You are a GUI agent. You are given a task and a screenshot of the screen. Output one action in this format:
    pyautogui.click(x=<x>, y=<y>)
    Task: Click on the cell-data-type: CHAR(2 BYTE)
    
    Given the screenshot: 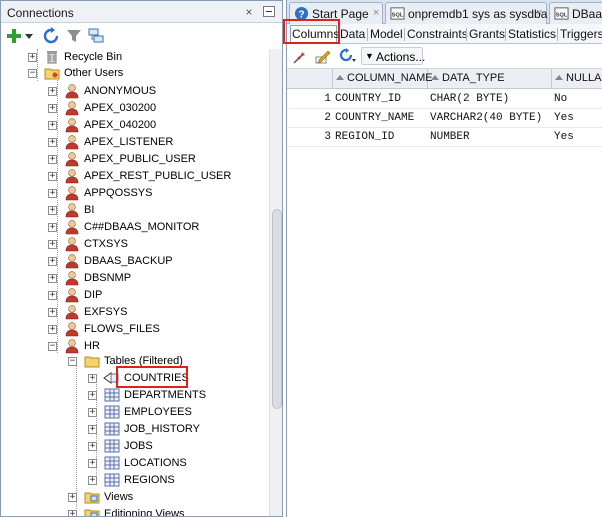 What is the action you would take?
    pyautogui.click(x=469, y=99)
    